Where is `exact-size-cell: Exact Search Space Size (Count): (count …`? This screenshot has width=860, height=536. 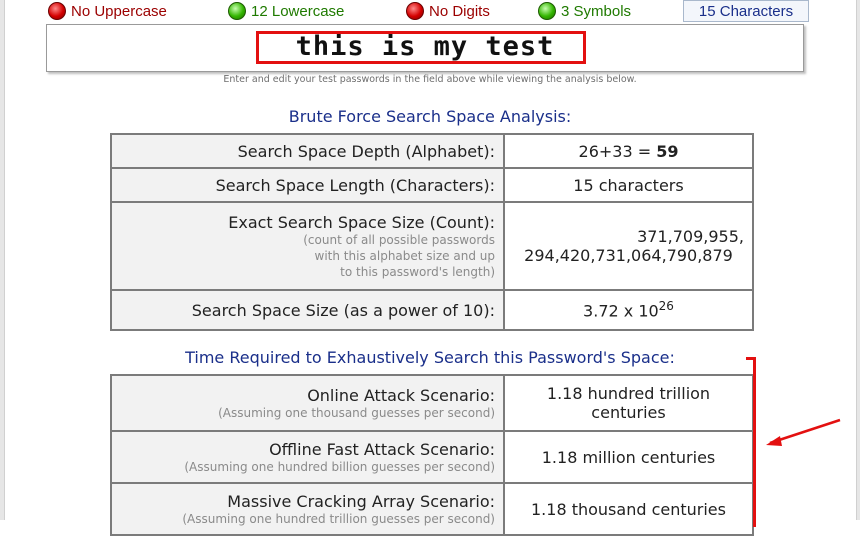
exact-size-cell: Exact Search Space Size (Count): (count … is located at coordinates (307, 246).